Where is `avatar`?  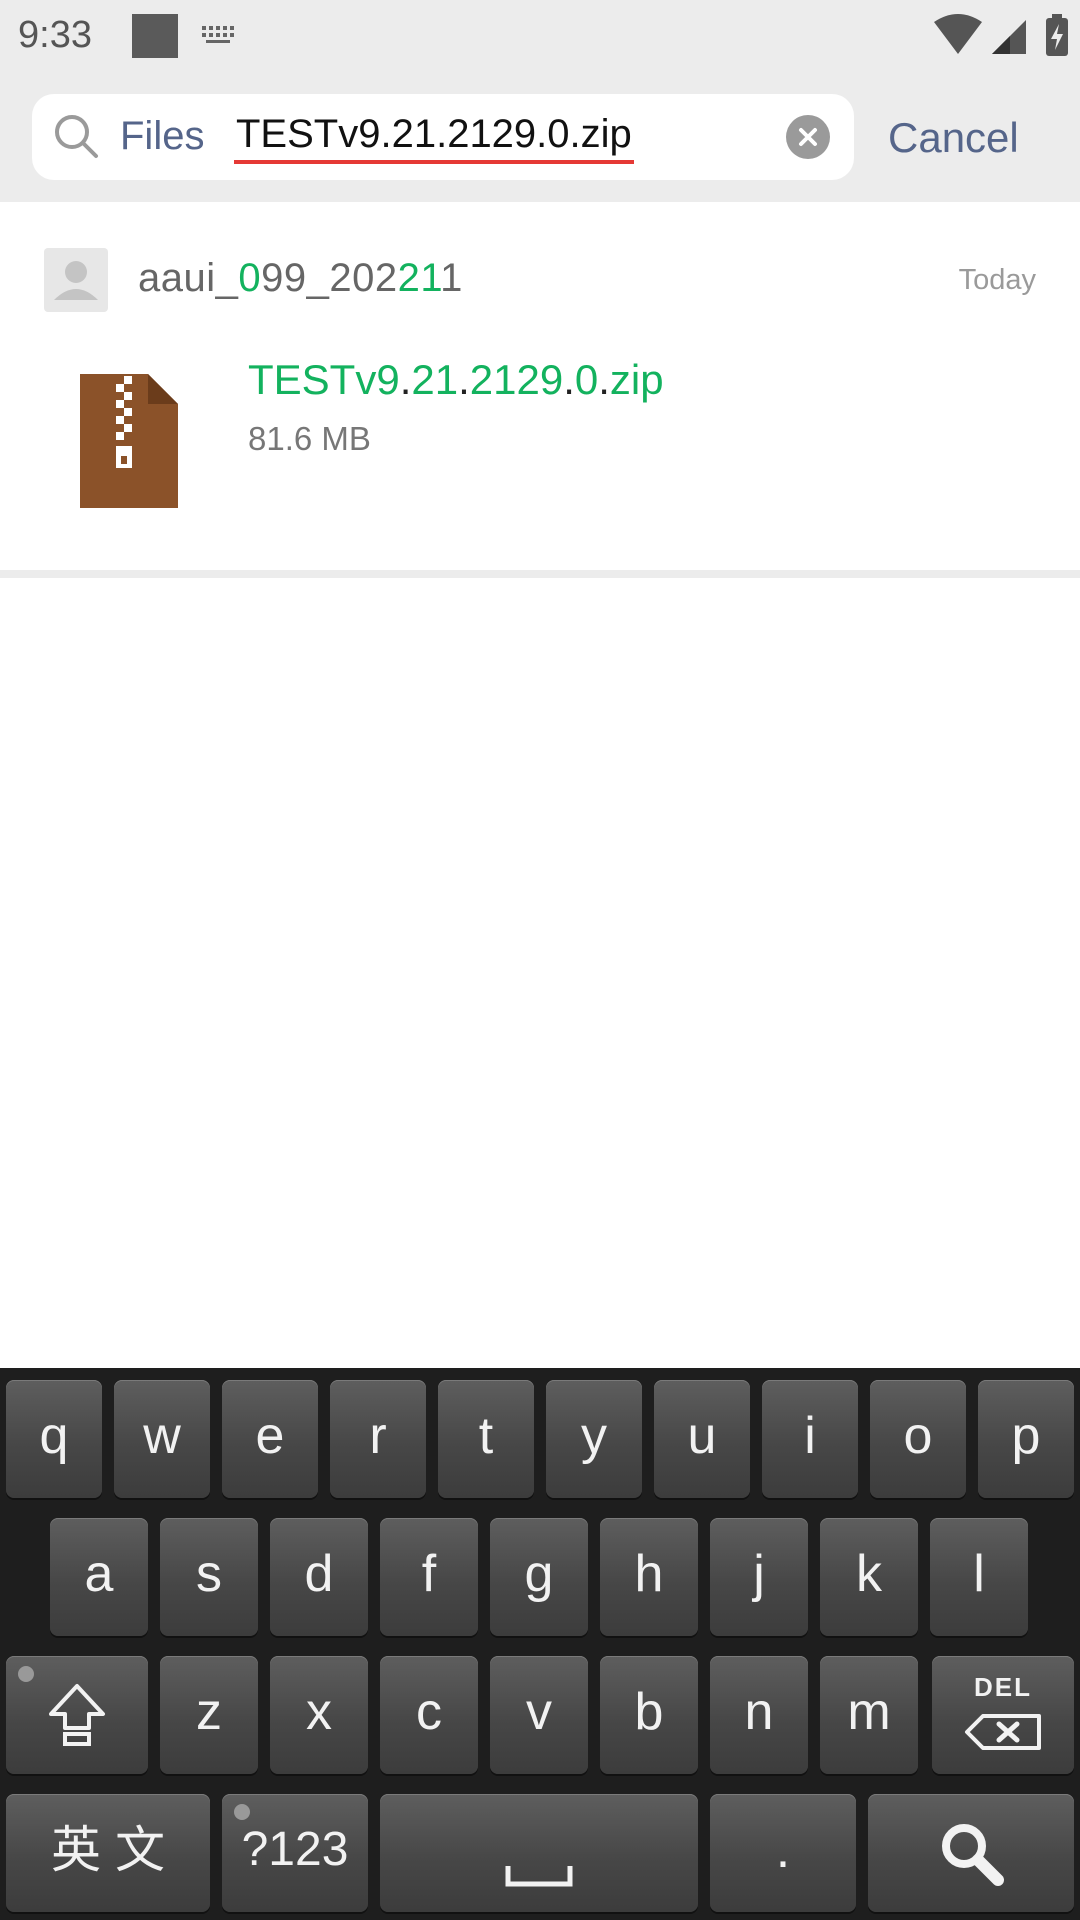
avatar is located at coordinates (76, 280).